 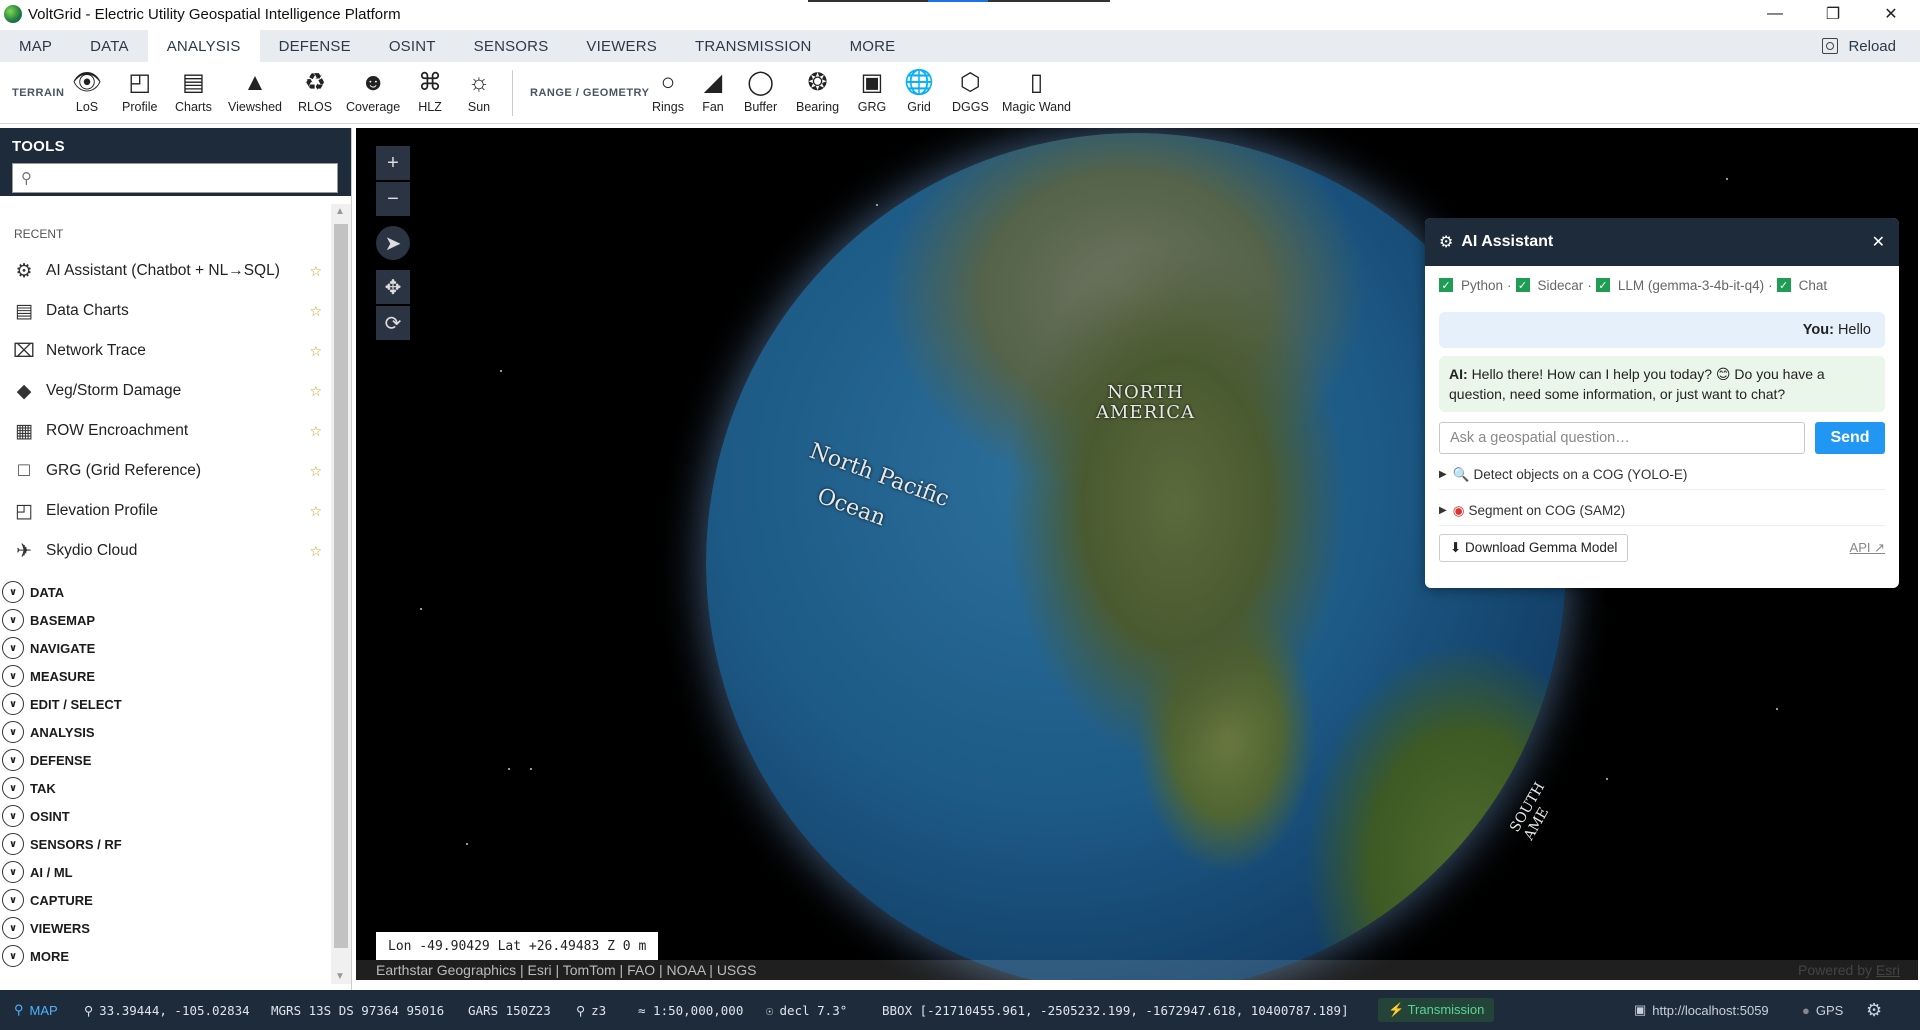 What do you see at coordinates (193, 82) in the screenshot?
I see `bar-chart-icon: ▤` at bounding box center [193, 82].